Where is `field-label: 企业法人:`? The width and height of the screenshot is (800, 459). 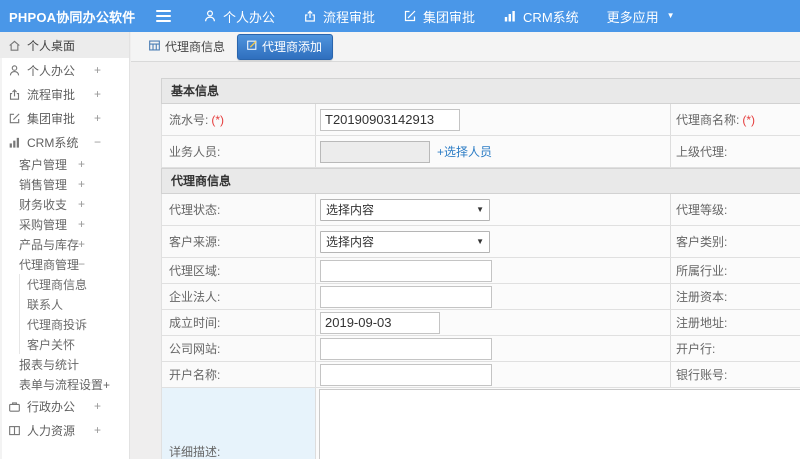
field-label: 企业法人: is located at coordinates (195, 297).